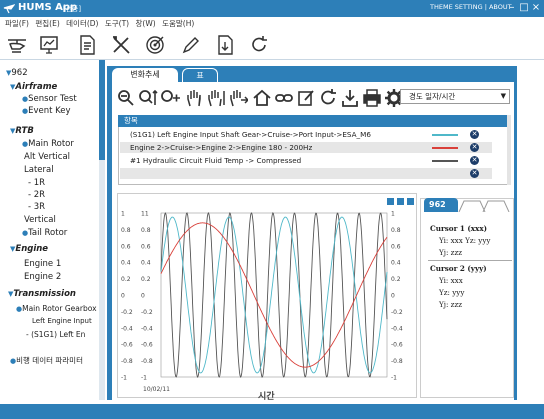 This screenshot has height=419, width=544. I want to click on y-tick-label-right: 0, so click(393, 296).